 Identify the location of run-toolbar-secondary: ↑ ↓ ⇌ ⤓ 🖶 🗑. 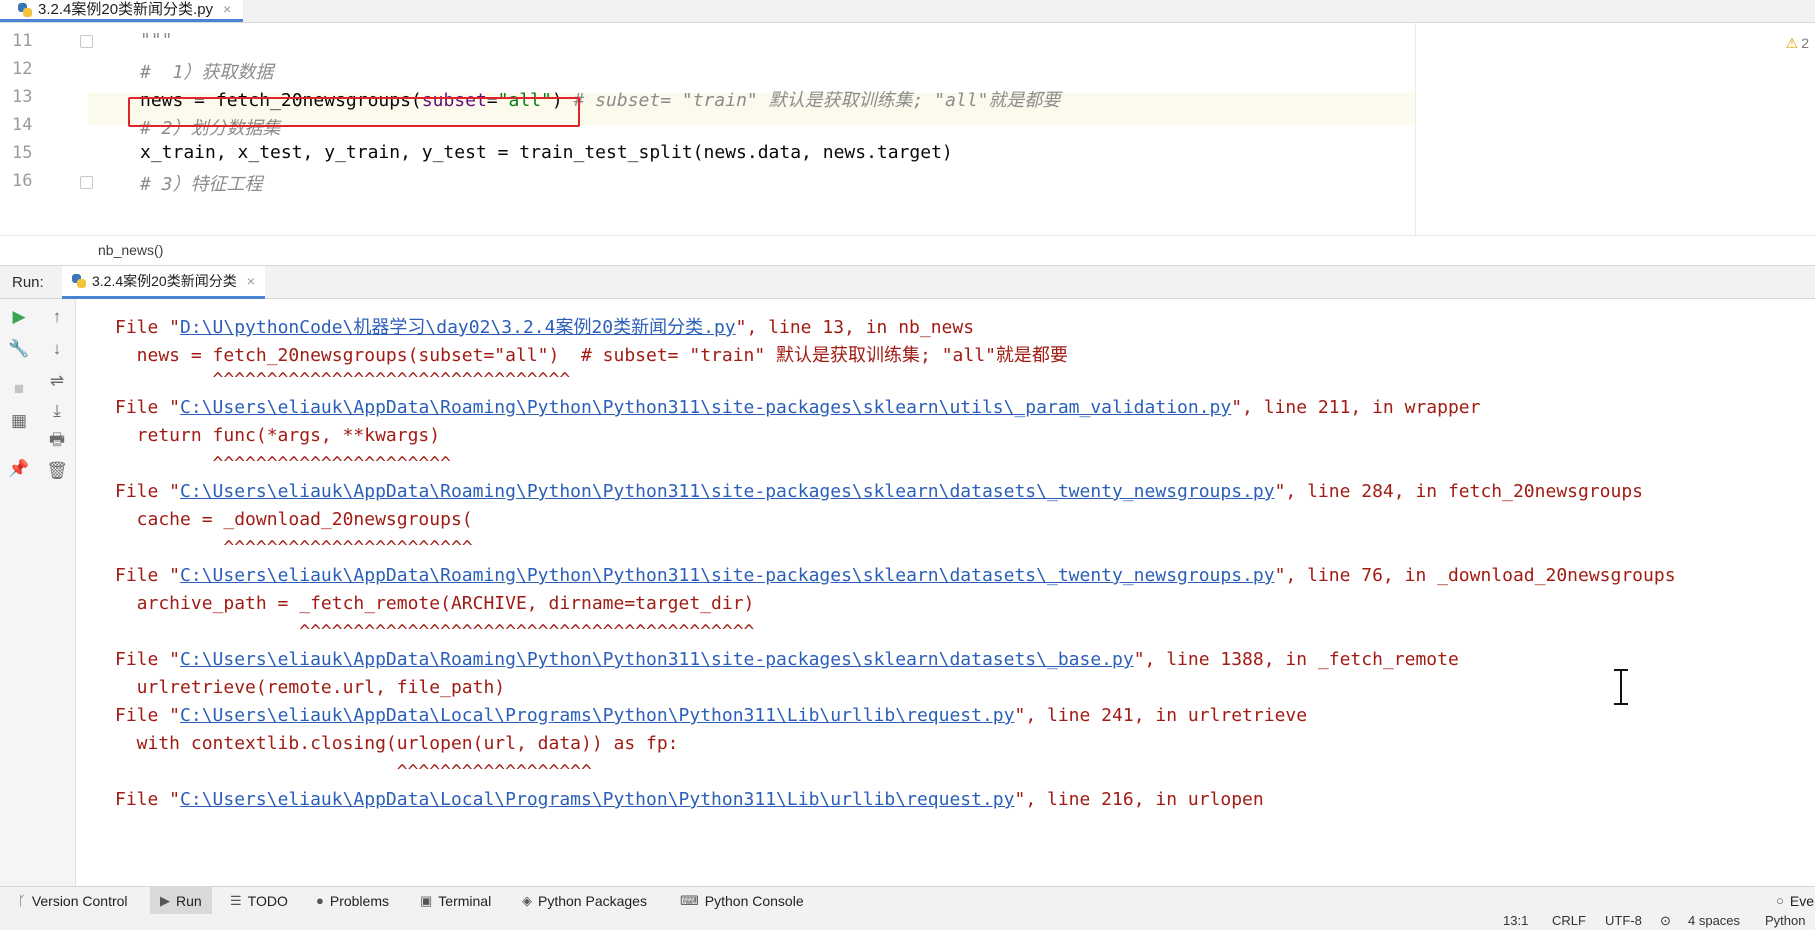
(57, 592).